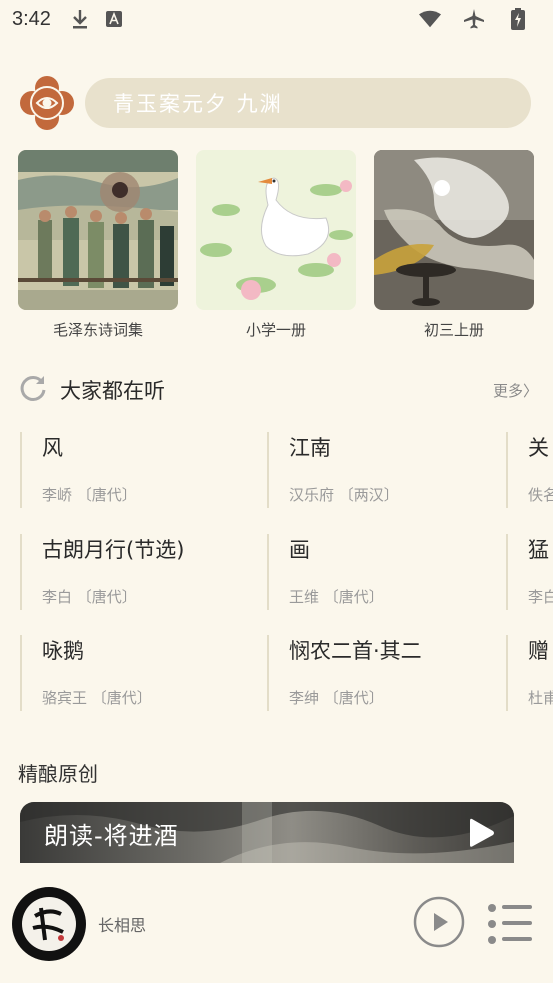  Describe the element at coordinates (33, 390) in the screenshot. I see `refresh-icon` at that location.